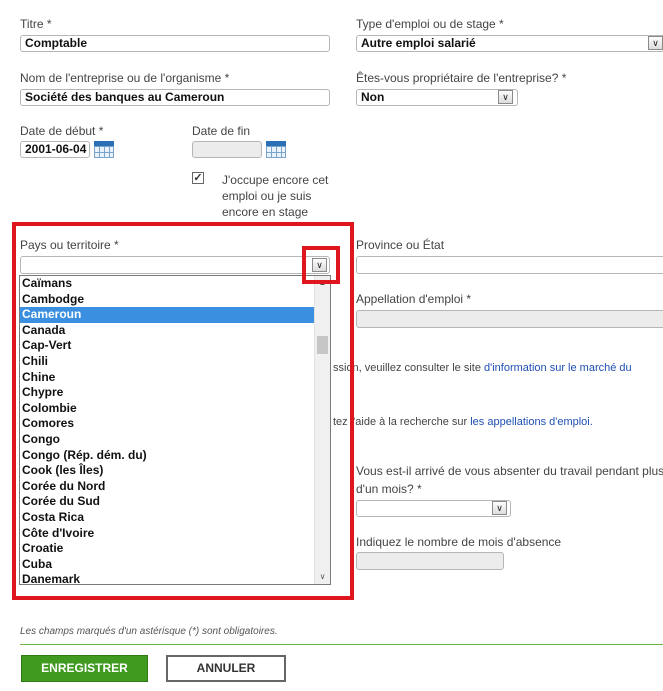 The width and height of the screenshot is (663, 691). What do you see at coordinates (62, 131) in the screenshot?
I see `start-date-label: Date de début *` at bounding box center [62, 131].